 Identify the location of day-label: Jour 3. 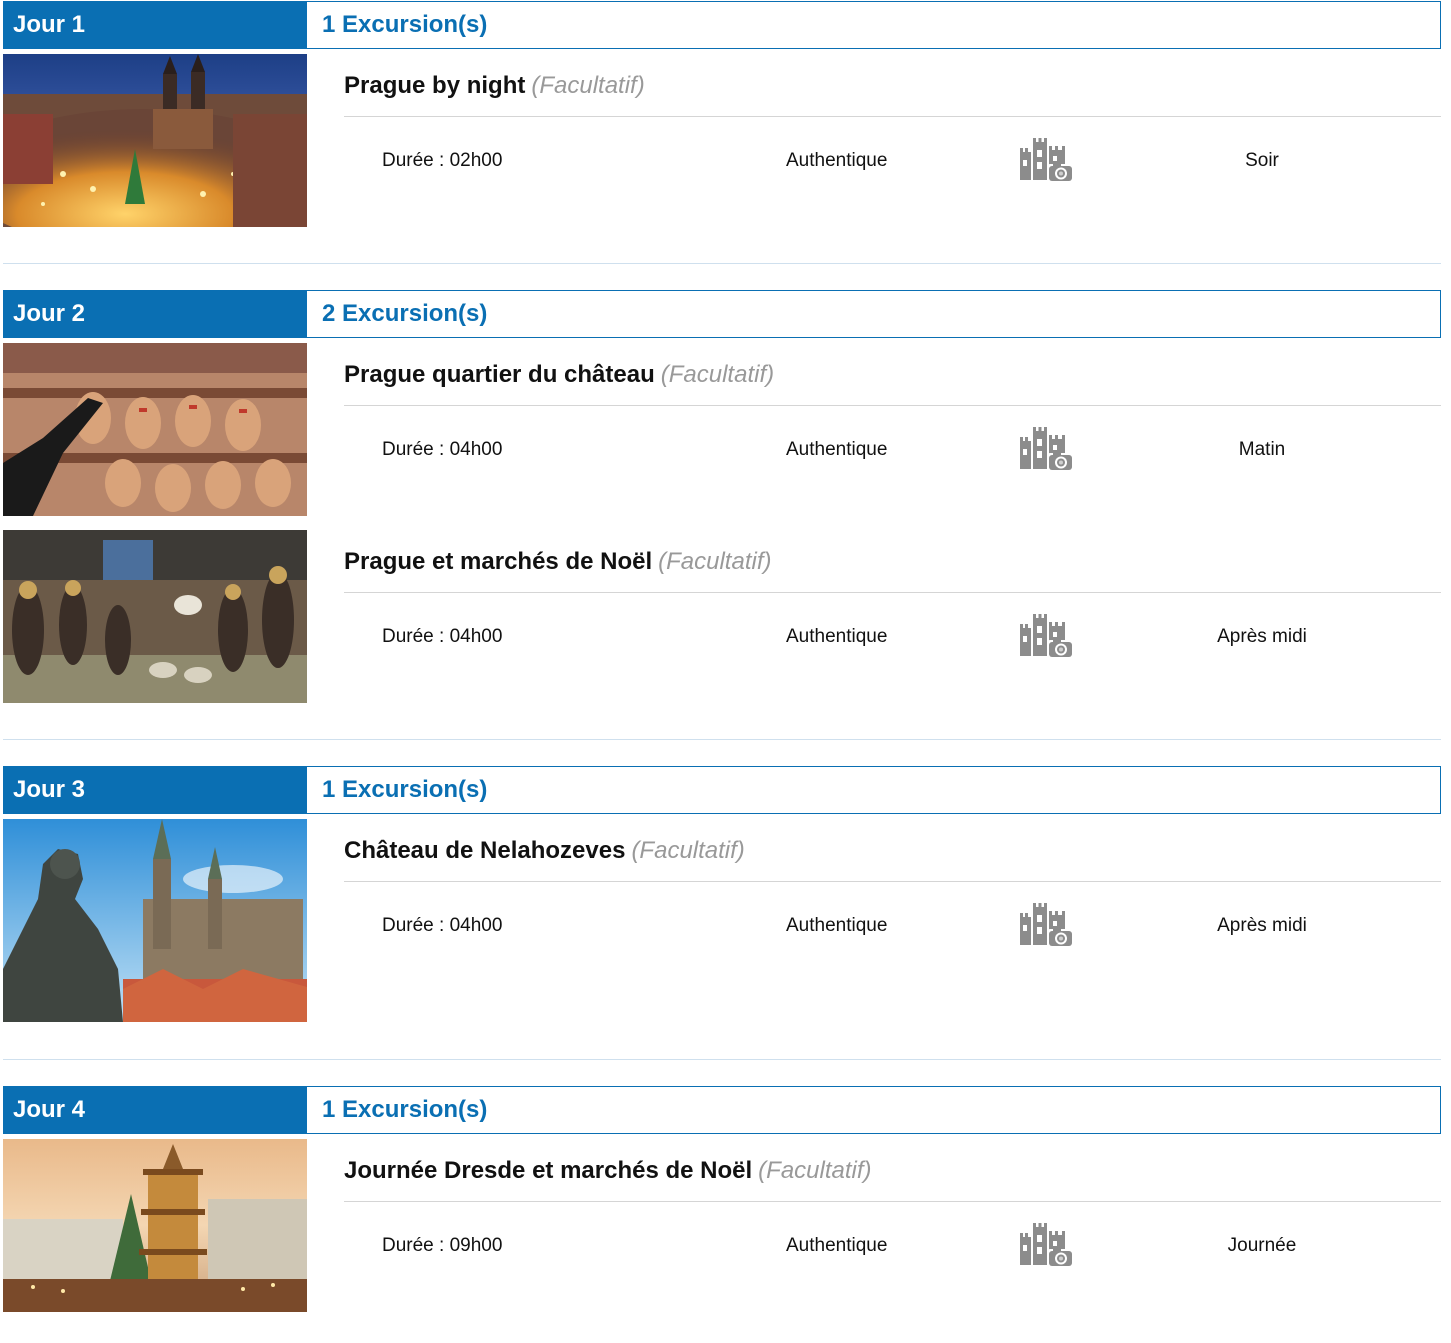
(155, 790).